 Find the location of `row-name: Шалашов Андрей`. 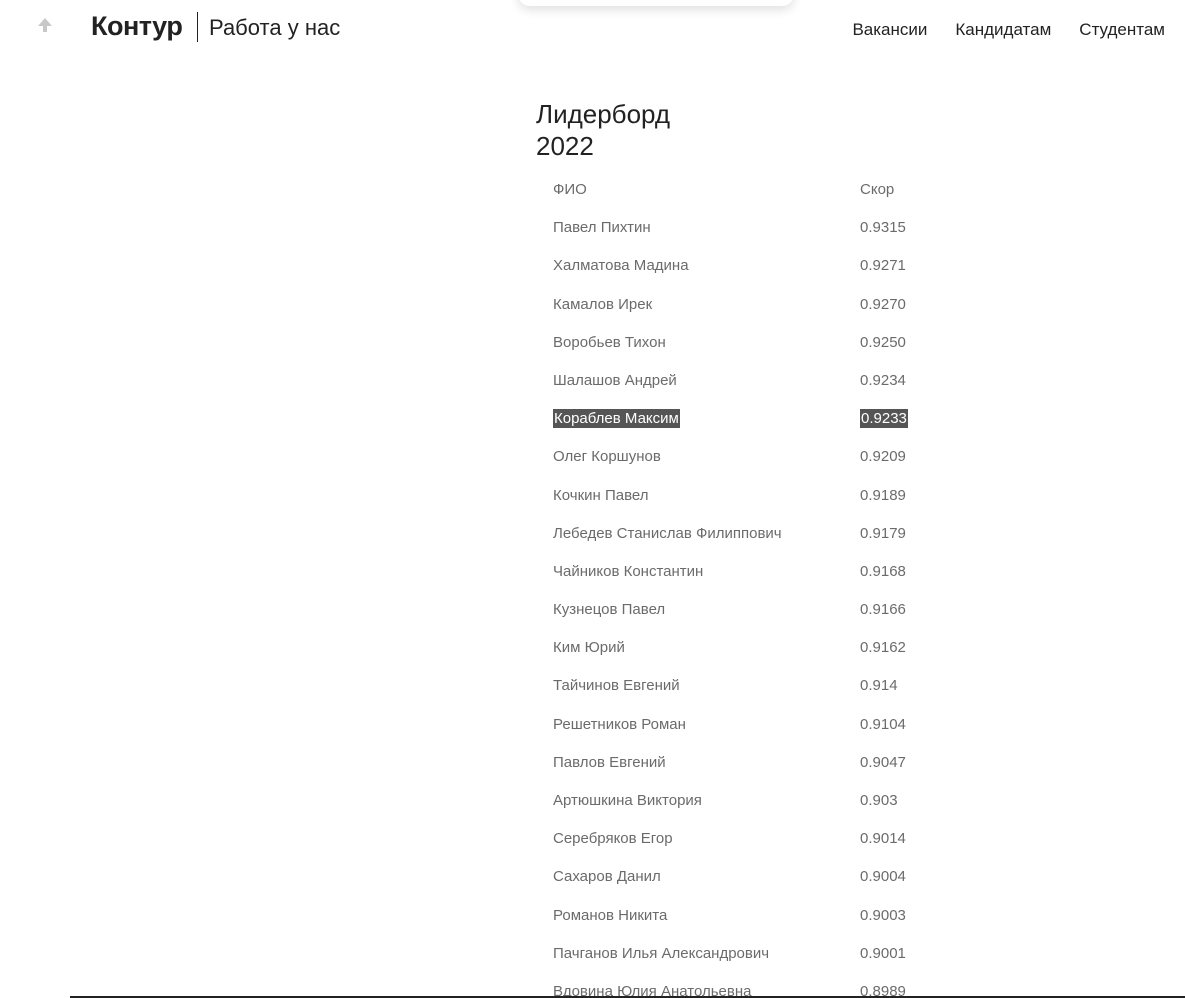

row-name: Шалашов Андрей is located at coordinates (615, 380).